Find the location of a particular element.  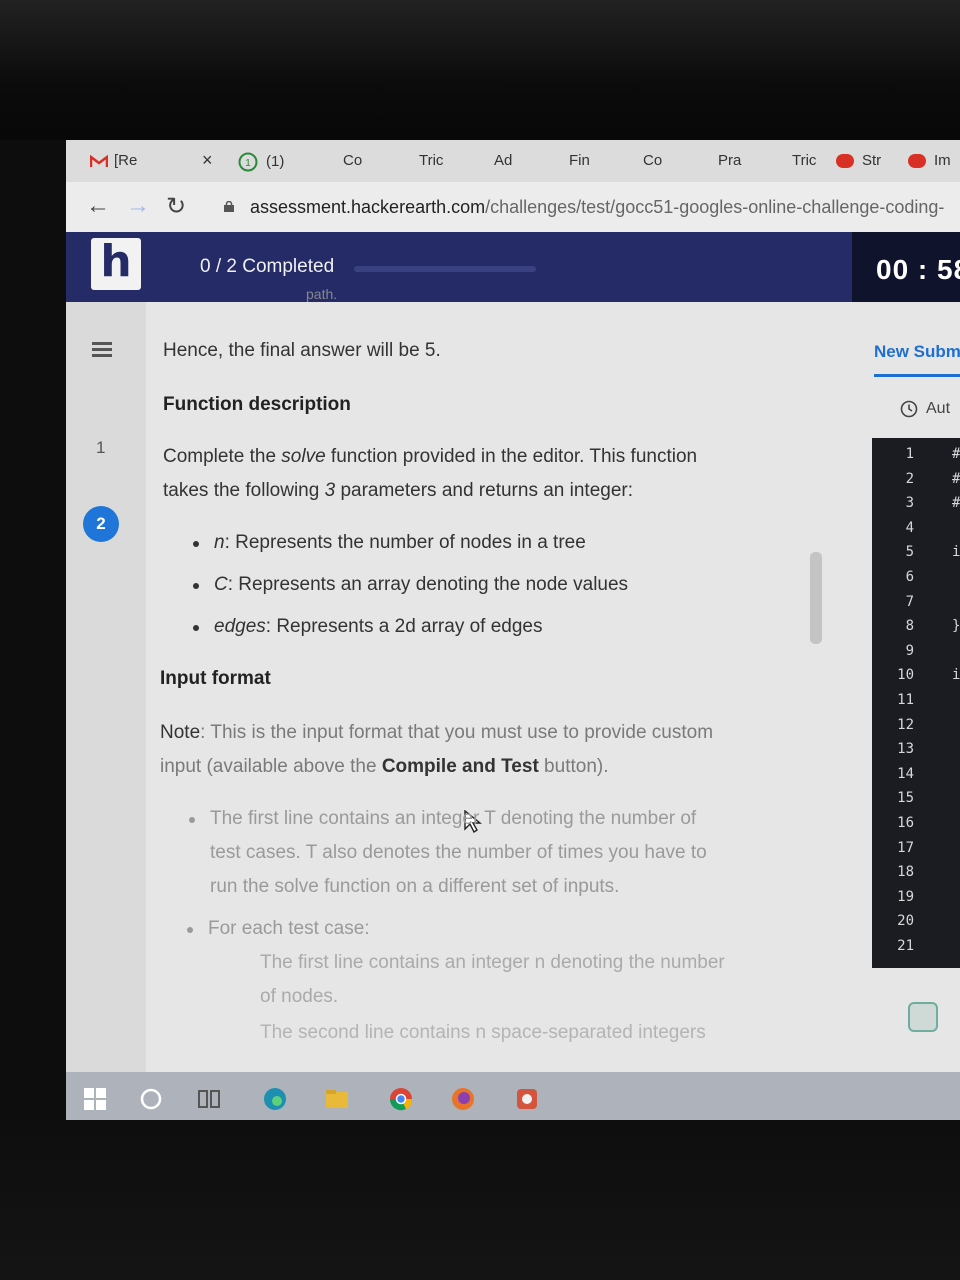

tab-item: Fin is located at coordinates (579, 160).